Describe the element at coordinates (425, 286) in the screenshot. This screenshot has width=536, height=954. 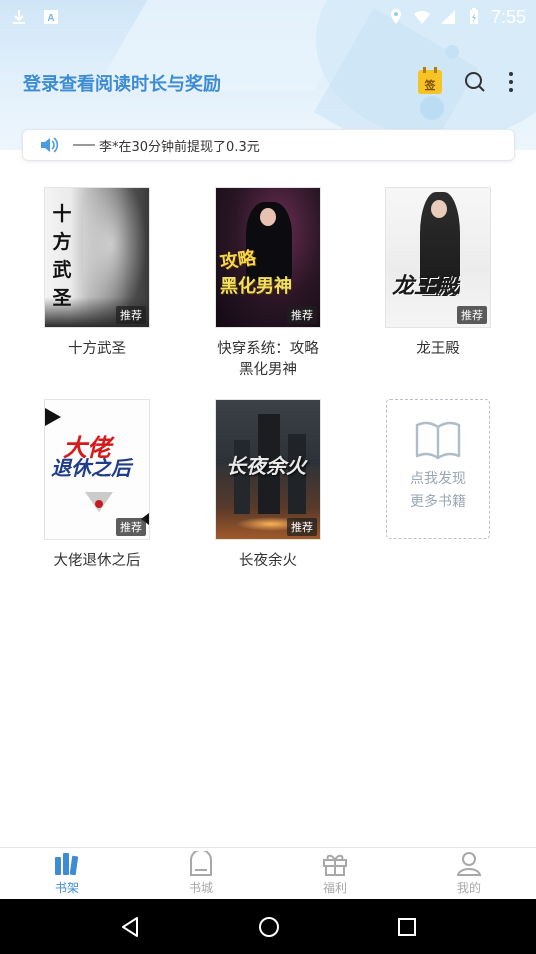
I see `cover-title: 龙王殿` at that location.